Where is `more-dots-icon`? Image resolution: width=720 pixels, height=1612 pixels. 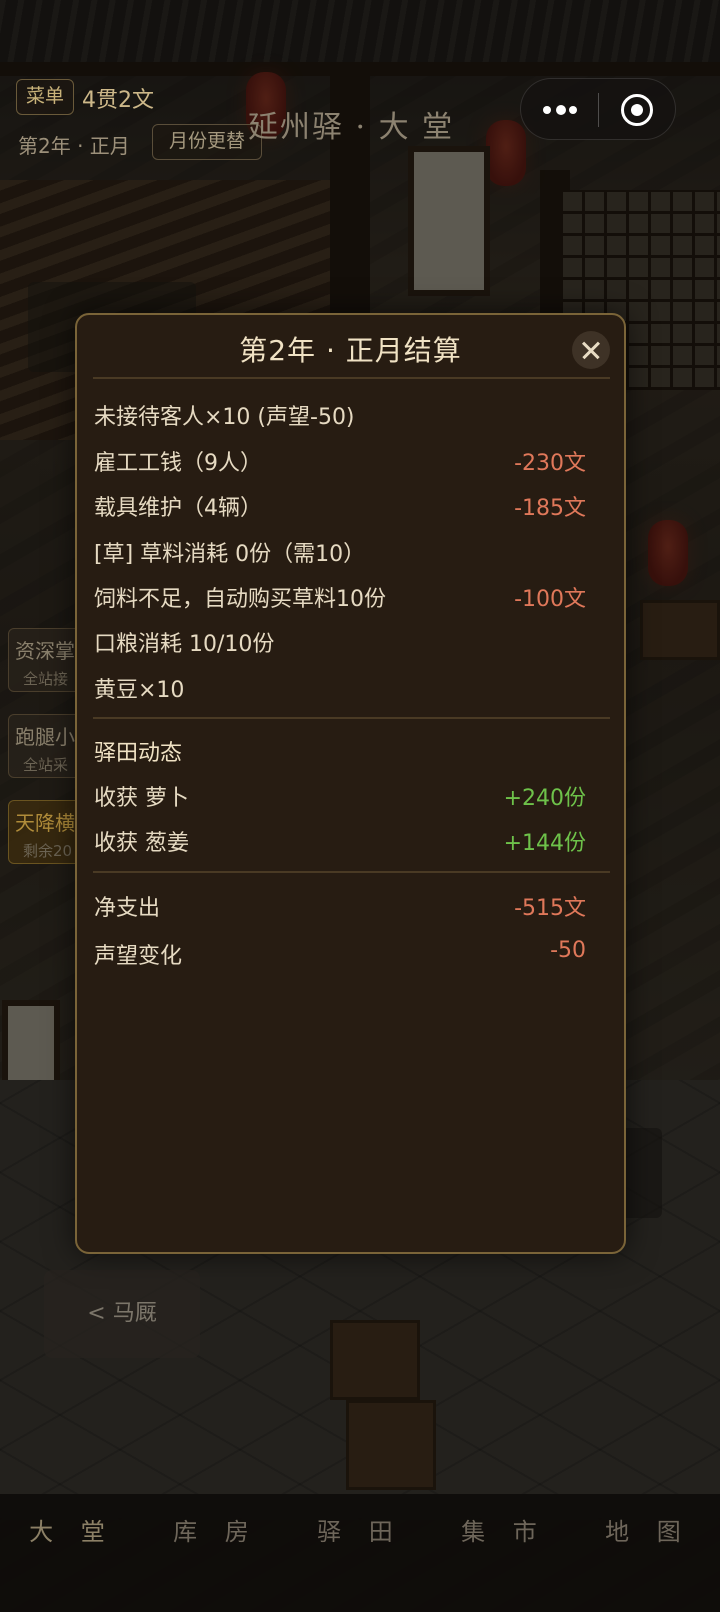
more-dots-icon is located at coordinates (560, 110).